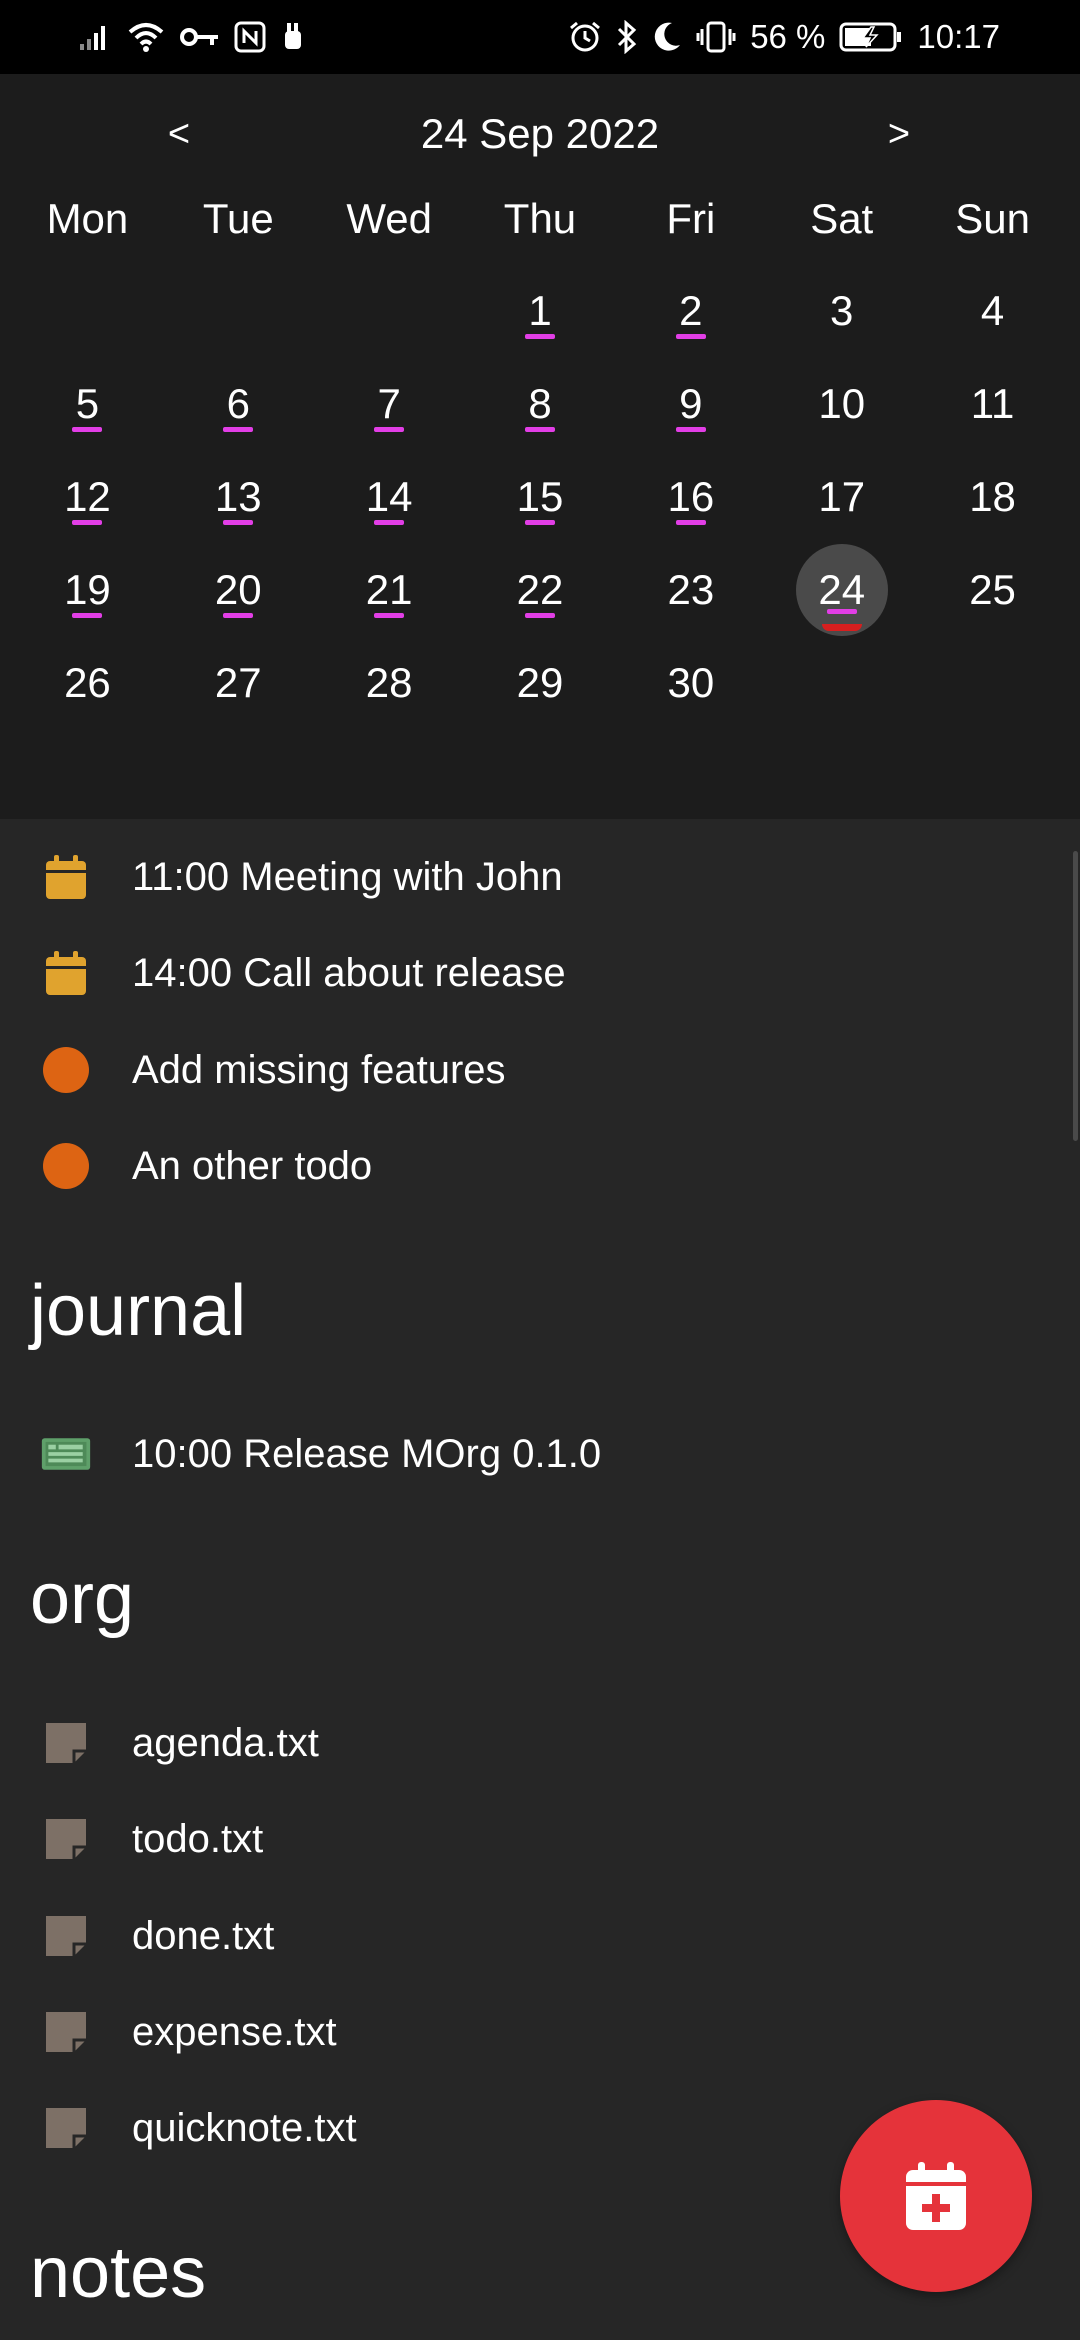  I want to click on day-cell: 2, so click(690, 310).